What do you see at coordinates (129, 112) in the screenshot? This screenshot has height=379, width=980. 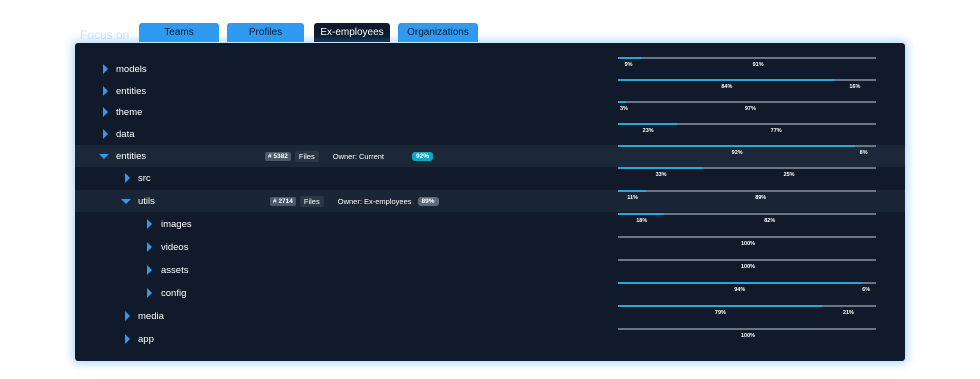 I see `tree-row-label: theme` at bounding box center [129, 112].